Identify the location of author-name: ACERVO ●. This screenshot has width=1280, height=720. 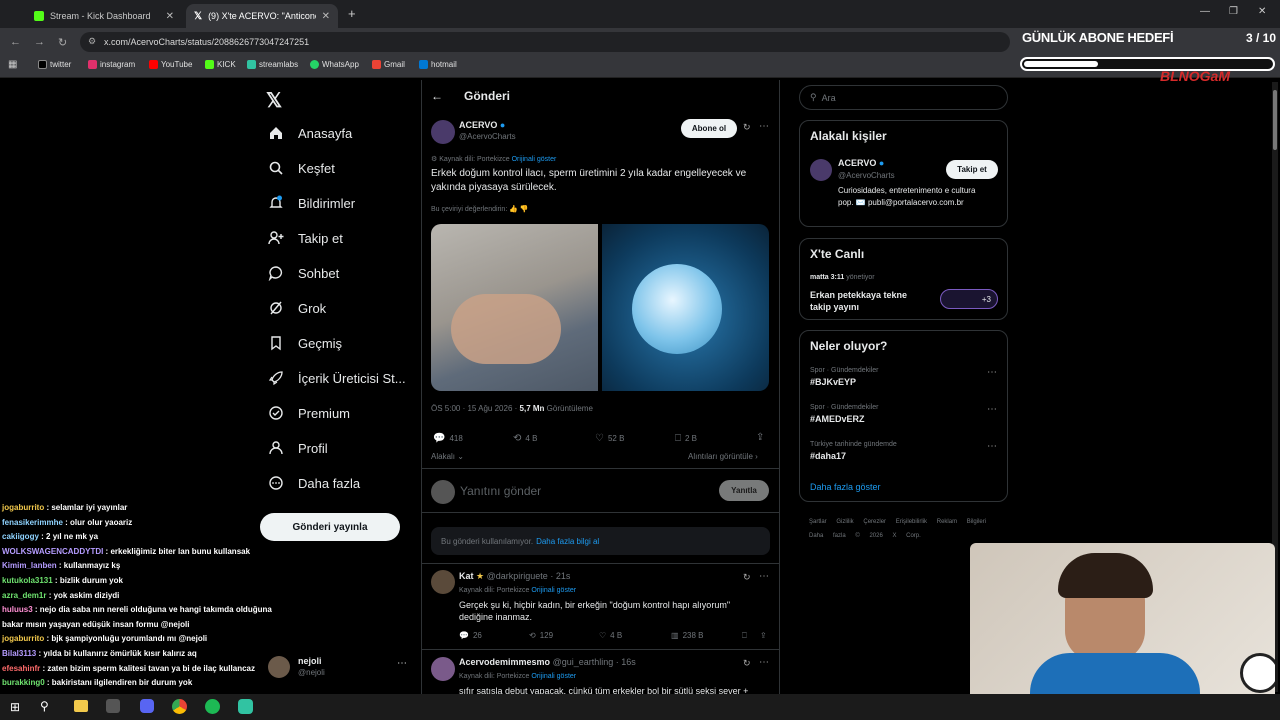
(482, 125).